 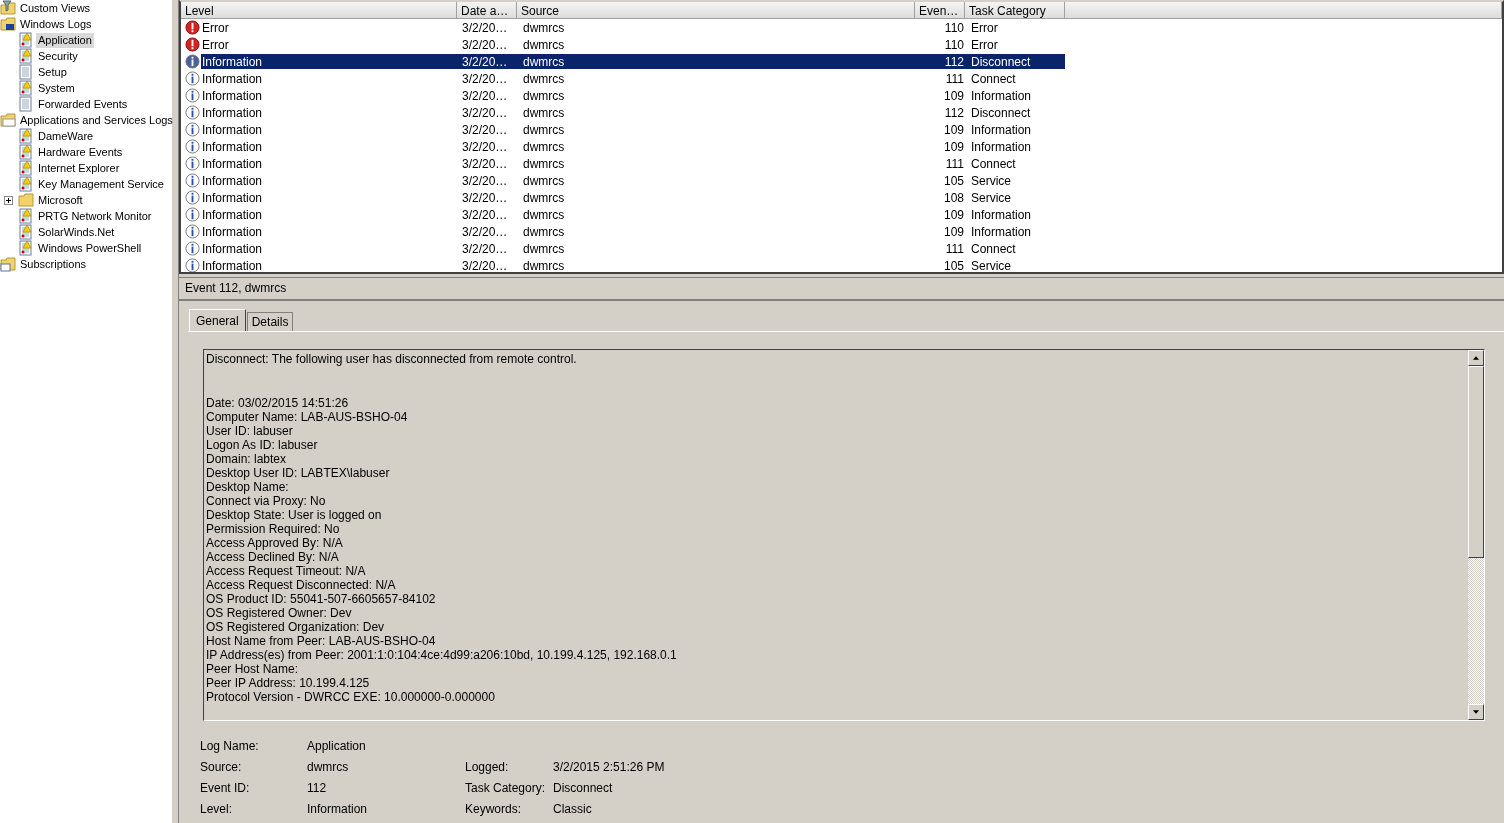 I want to click on message-line: Protocol Version - DWRCC EXE: 10.000000-0.000000, so click(x=350, y=697).